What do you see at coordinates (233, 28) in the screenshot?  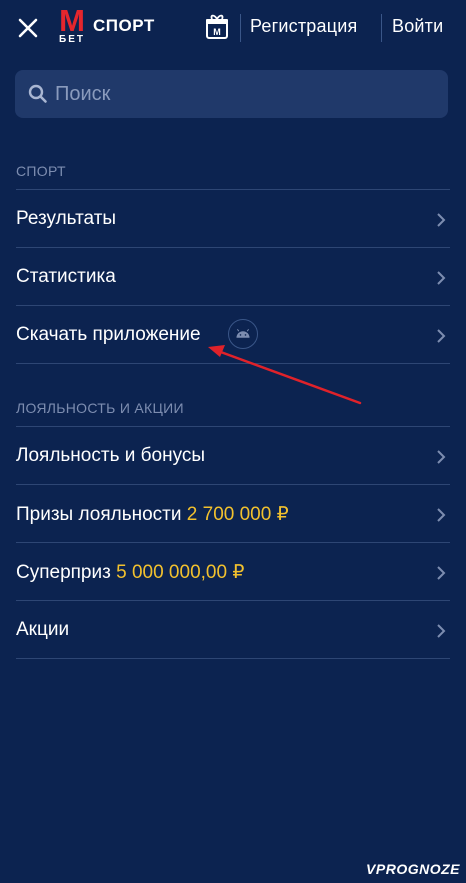 I see `top-bar: M БЕТ СПОРТ M Регистрация Войти` at bounding box center [233, 28].